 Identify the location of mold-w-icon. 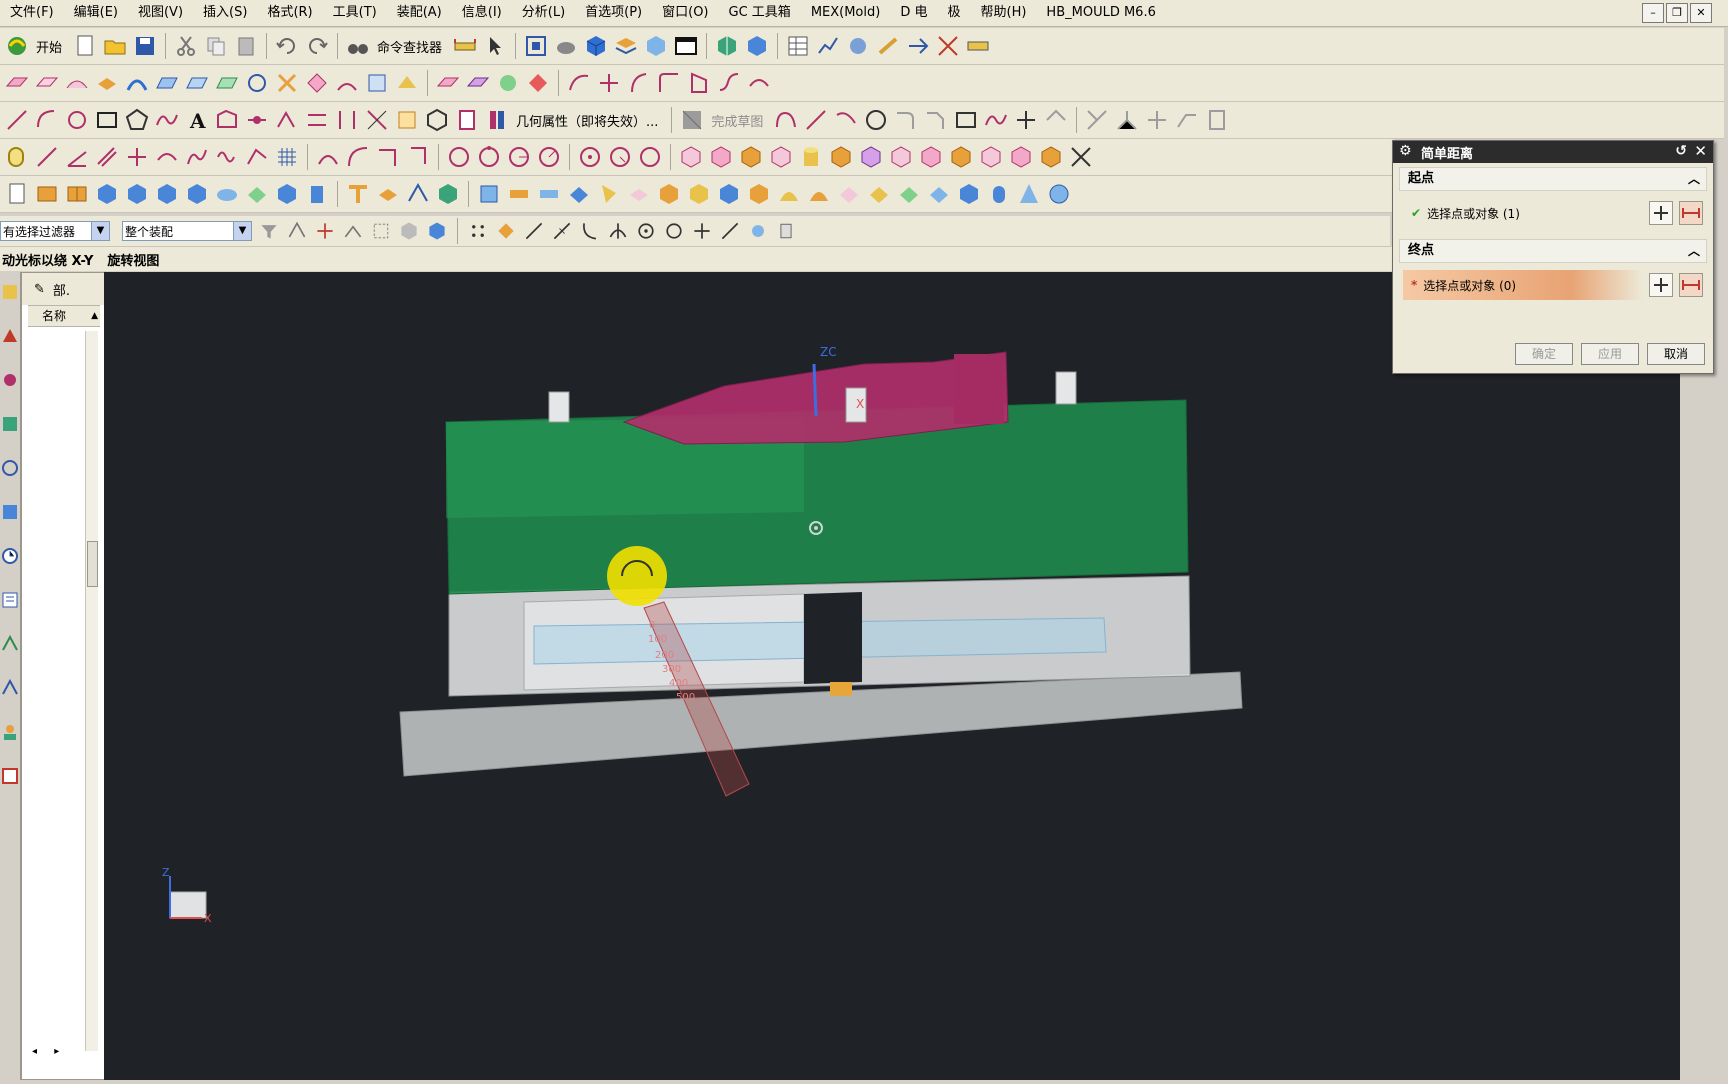
(729, 194).